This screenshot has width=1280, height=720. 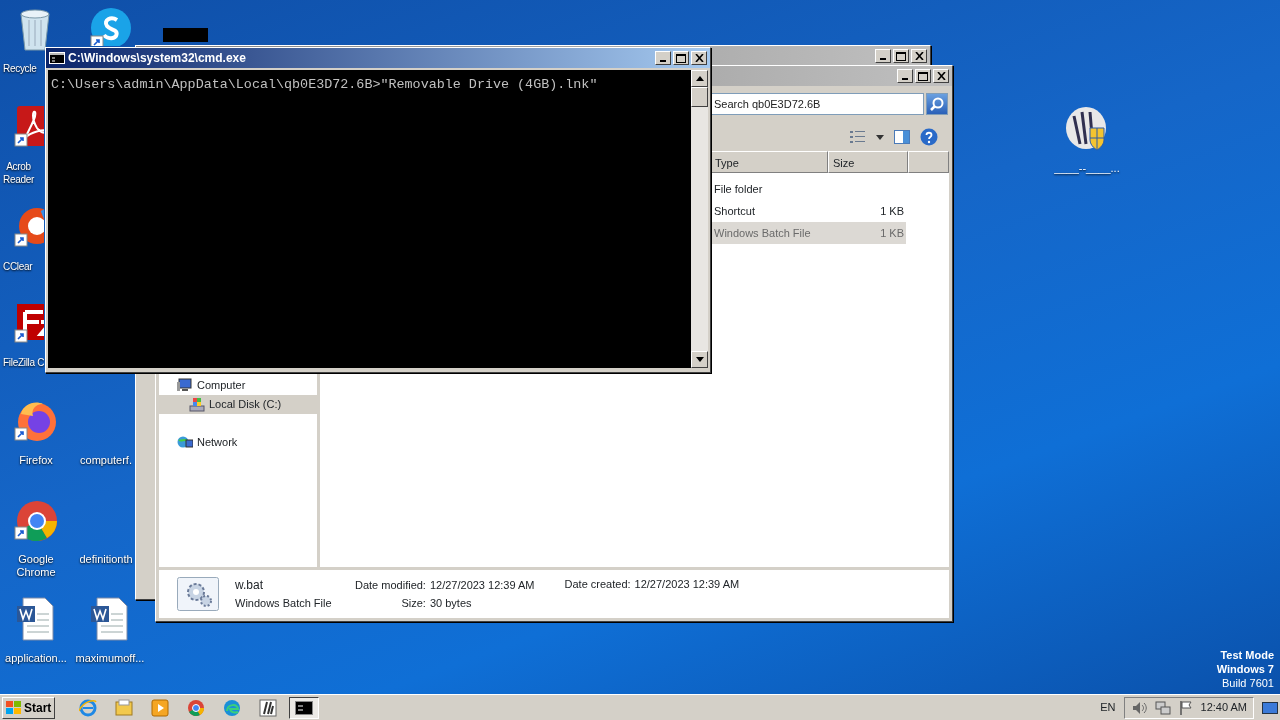 What do you see at coordinates (284, 603) in the screenshot?
I see `file-type: Windows Batch File` at bounding box center [284, 603].